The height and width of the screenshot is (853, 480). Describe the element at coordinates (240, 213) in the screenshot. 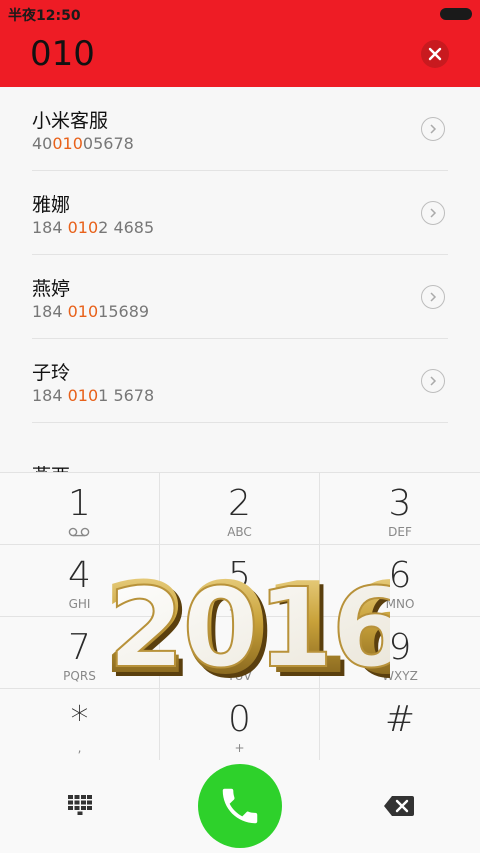

I see `contact-row: 雅娜 184 0102 4685` at that location.